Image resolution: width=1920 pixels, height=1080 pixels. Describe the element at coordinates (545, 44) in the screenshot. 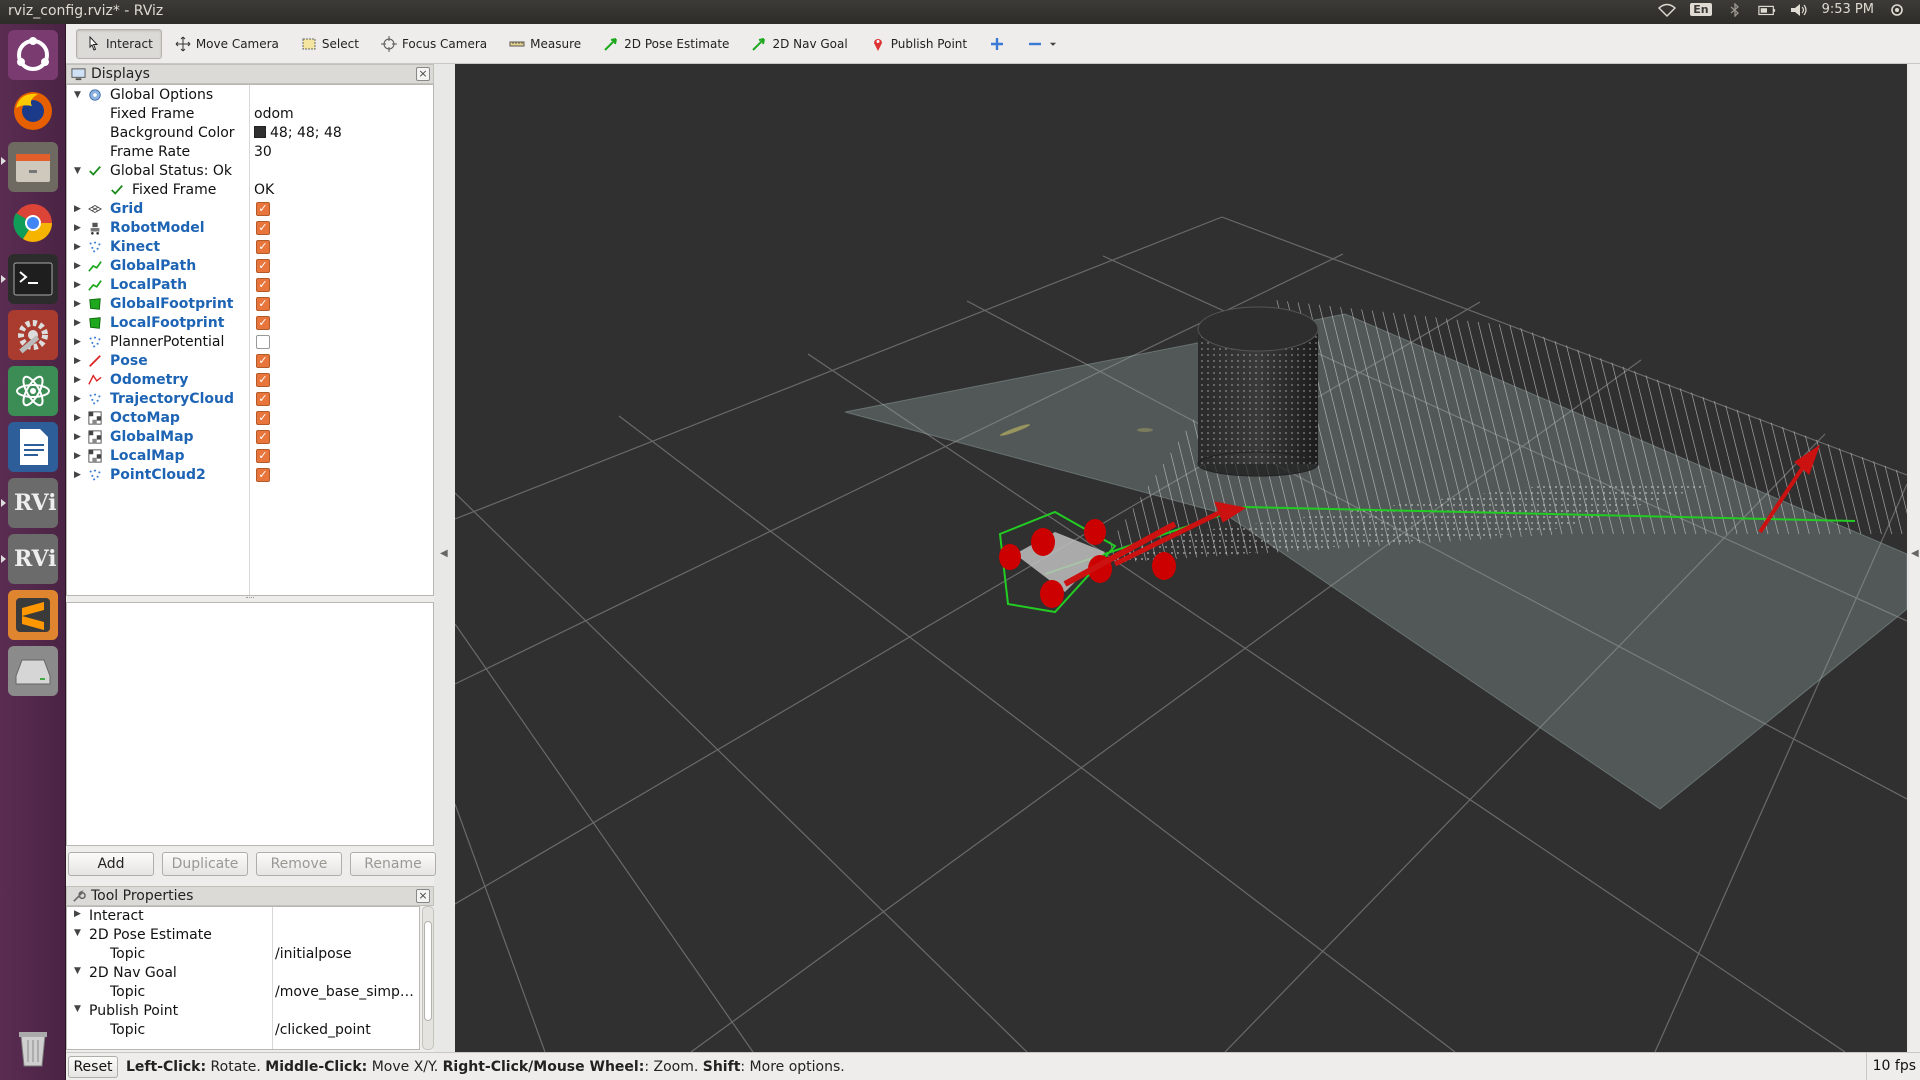

I see `tool-measure: Measure` at that location.